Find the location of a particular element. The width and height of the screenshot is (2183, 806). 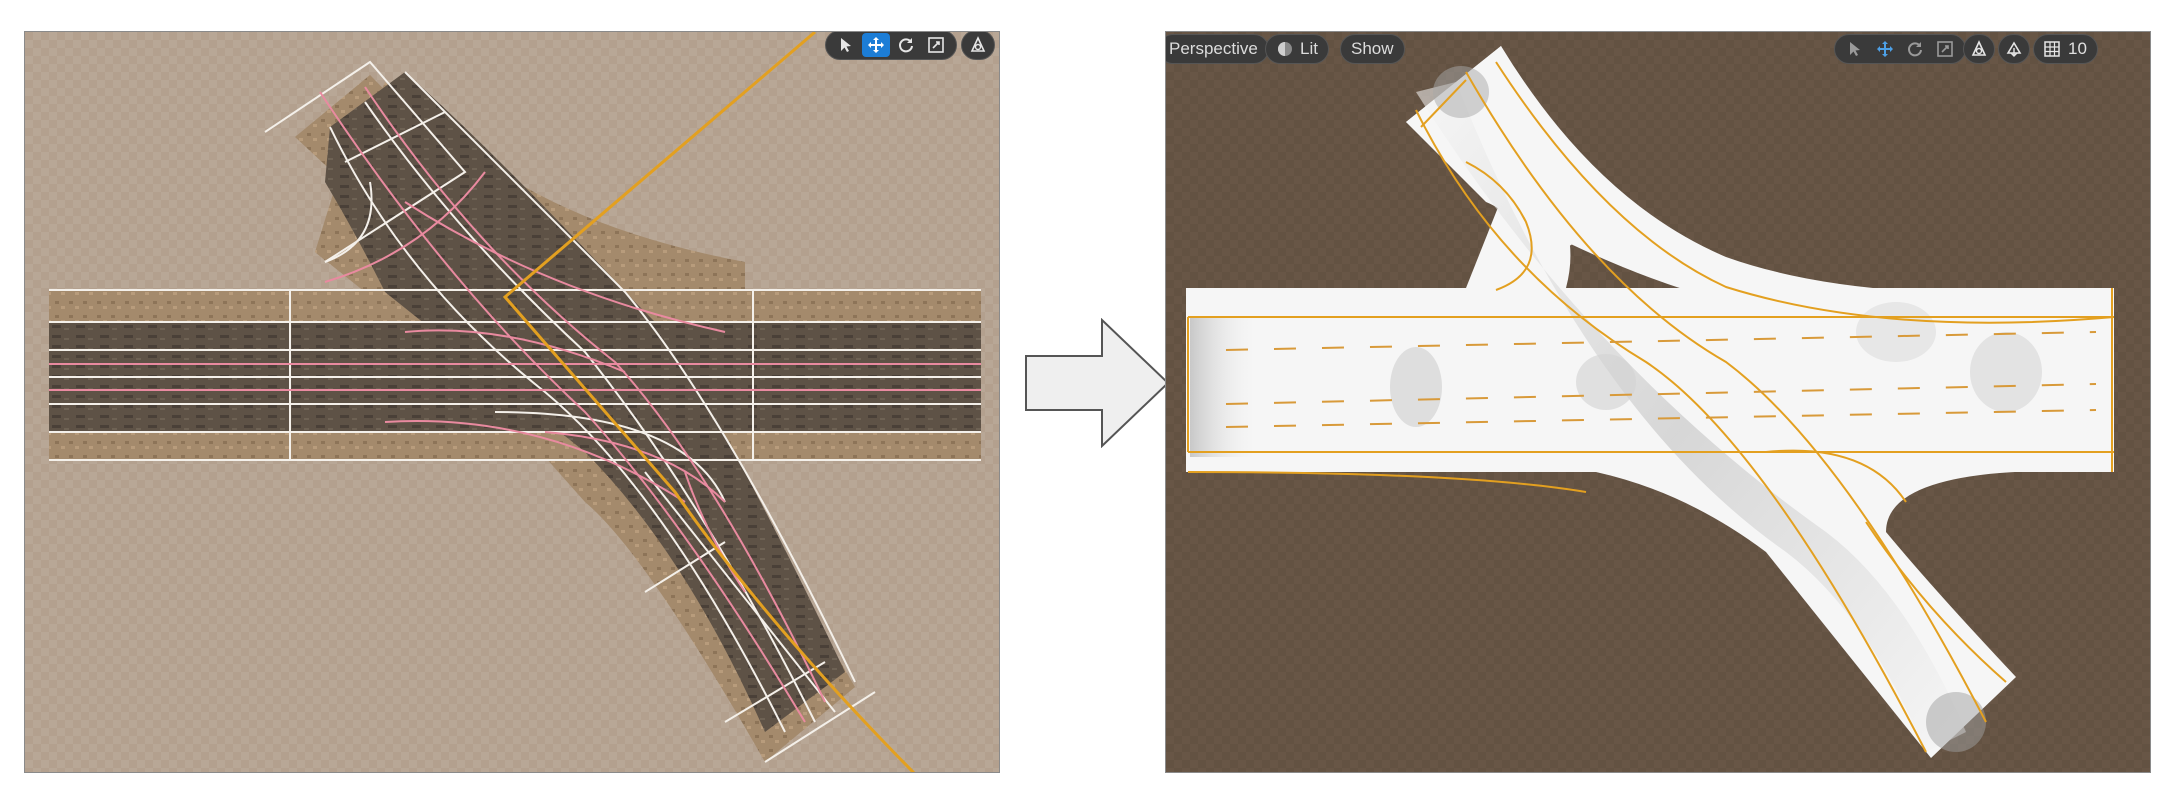

show-button: Show is located at coordinates (1372, 49).